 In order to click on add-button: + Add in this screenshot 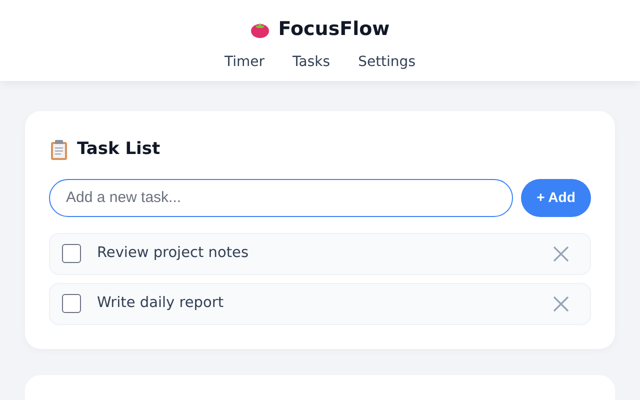, I will do `click(556, 197)`.